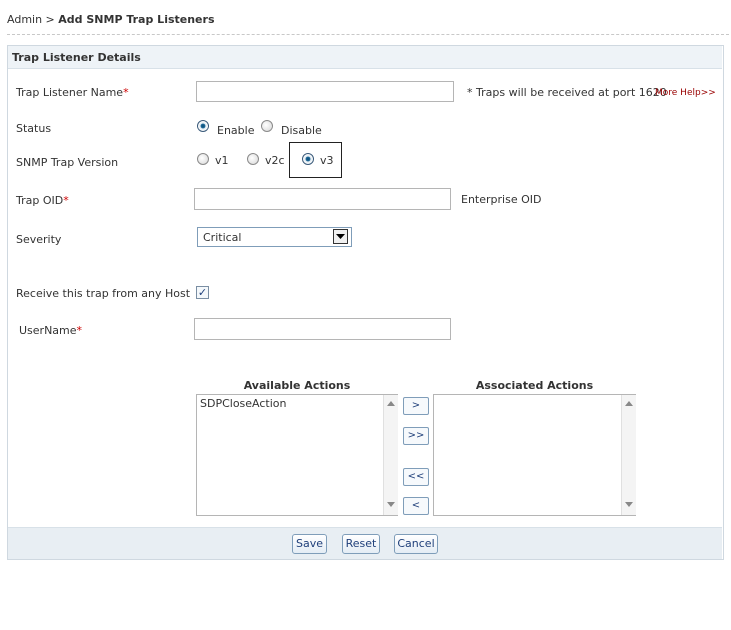  I want to click on move-all-right-button: >>, so click(416, 436).